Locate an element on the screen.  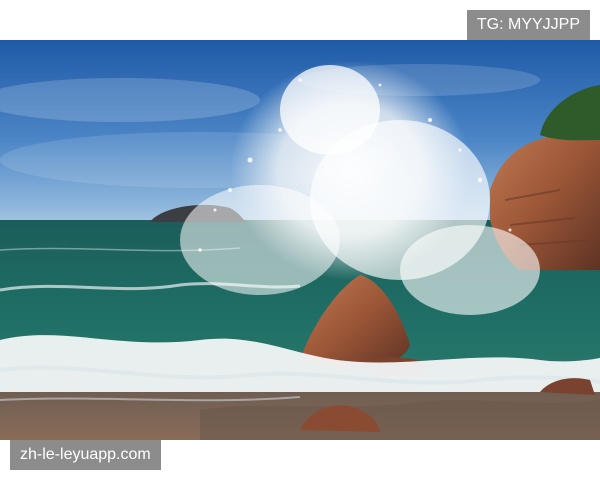
watermark-telegram: TG: MYYJJPP is located at coordinates (528, 25).